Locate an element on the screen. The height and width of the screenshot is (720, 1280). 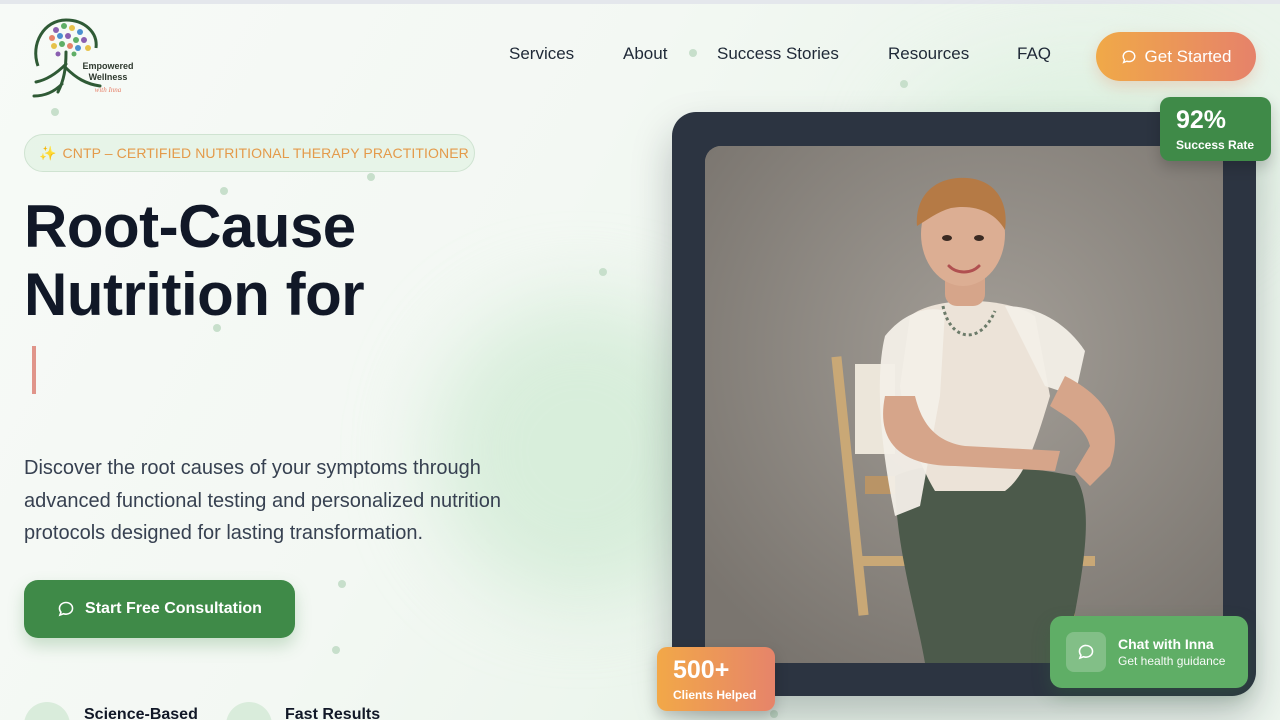
nav-about: About is located at coordinates (645, 56).